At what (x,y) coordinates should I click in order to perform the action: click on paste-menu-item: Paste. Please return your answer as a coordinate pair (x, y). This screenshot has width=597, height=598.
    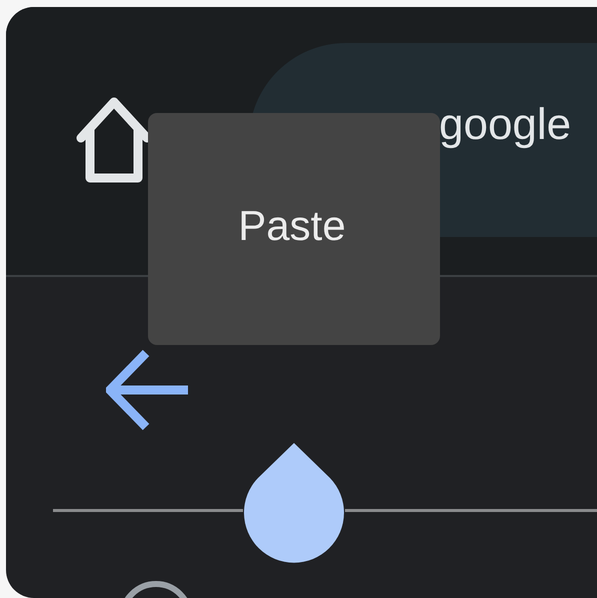
    Looking at the image, I should click on (292, 226).